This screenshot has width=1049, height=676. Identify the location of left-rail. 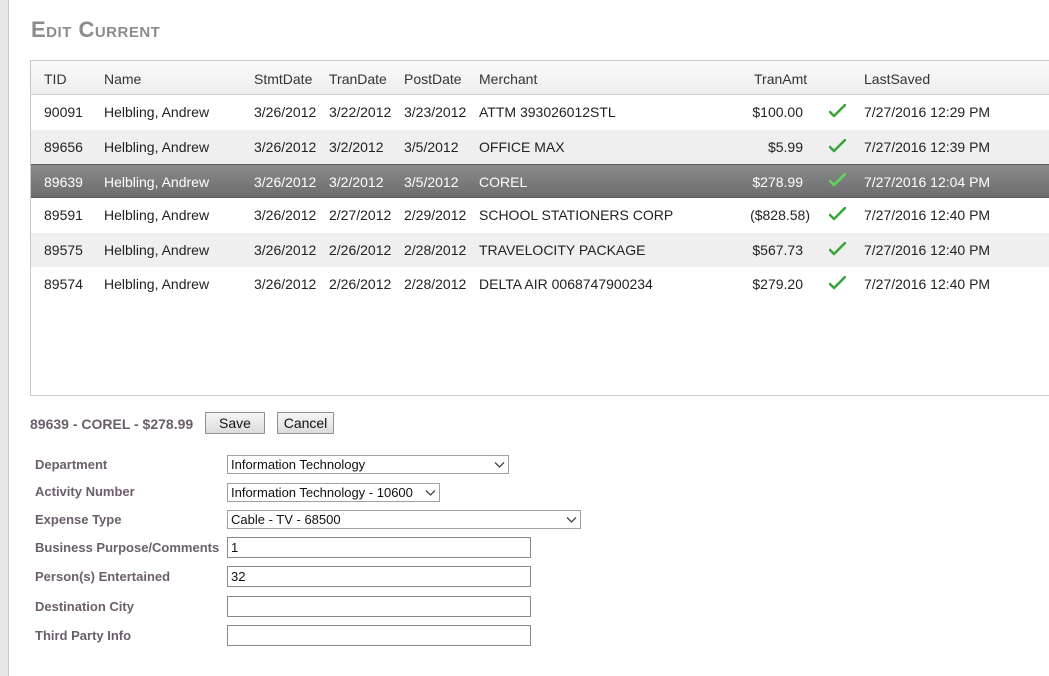
(4, 338).